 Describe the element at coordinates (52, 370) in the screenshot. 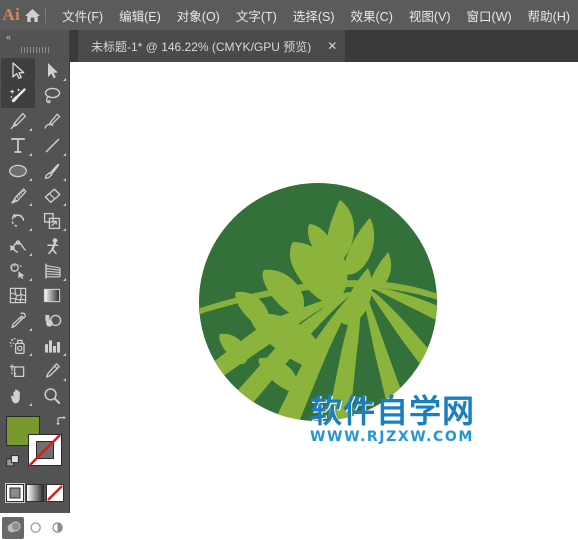

I see `slice-tool` at that location.